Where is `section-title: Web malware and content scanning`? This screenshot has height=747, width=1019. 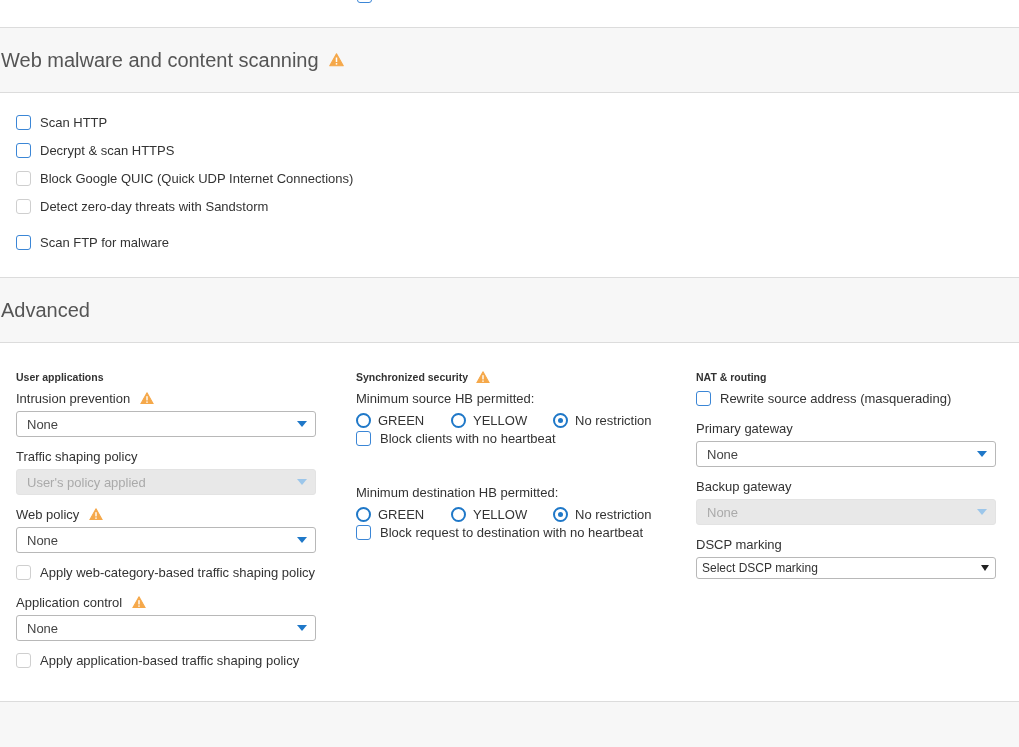
section-title: Web malware and content scanning is located at coordinates (160, 60).